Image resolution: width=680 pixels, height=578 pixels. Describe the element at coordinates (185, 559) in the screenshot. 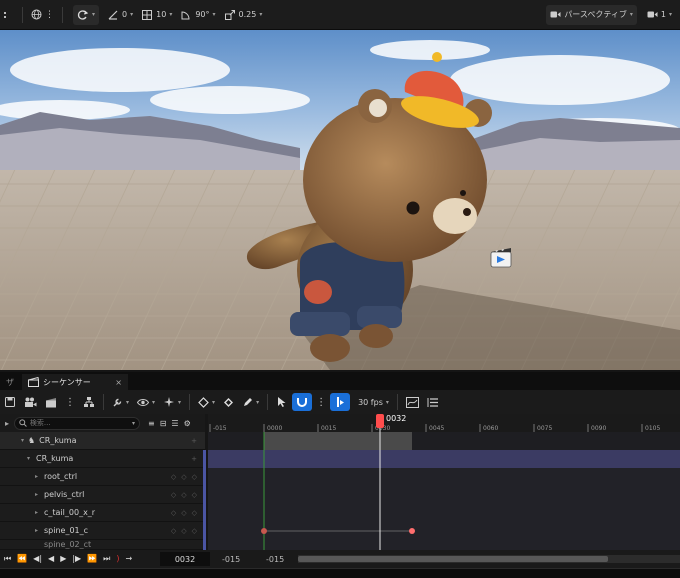

I see `current-frame-field: 0032` at that location.